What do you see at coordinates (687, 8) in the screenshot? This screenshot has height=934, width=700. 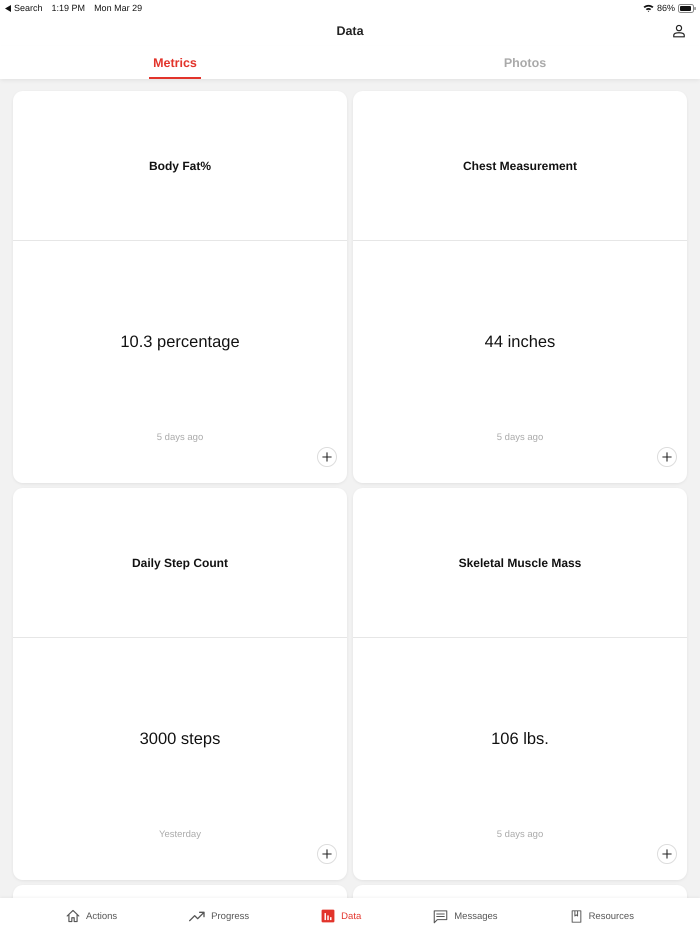 I see `battery-icon` at bounding box center [687, 8].